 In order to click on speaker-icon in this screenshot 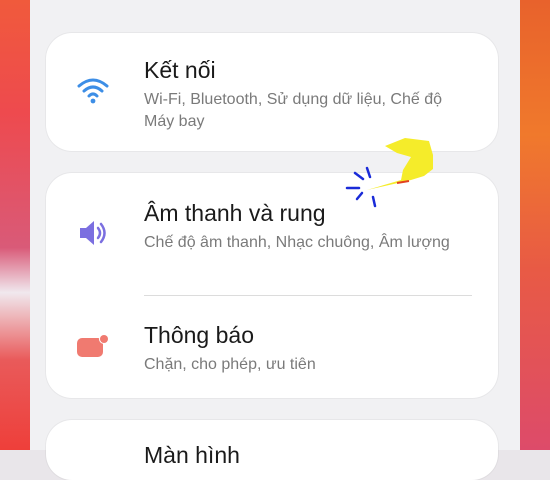, I will do `click(93, 233)`.